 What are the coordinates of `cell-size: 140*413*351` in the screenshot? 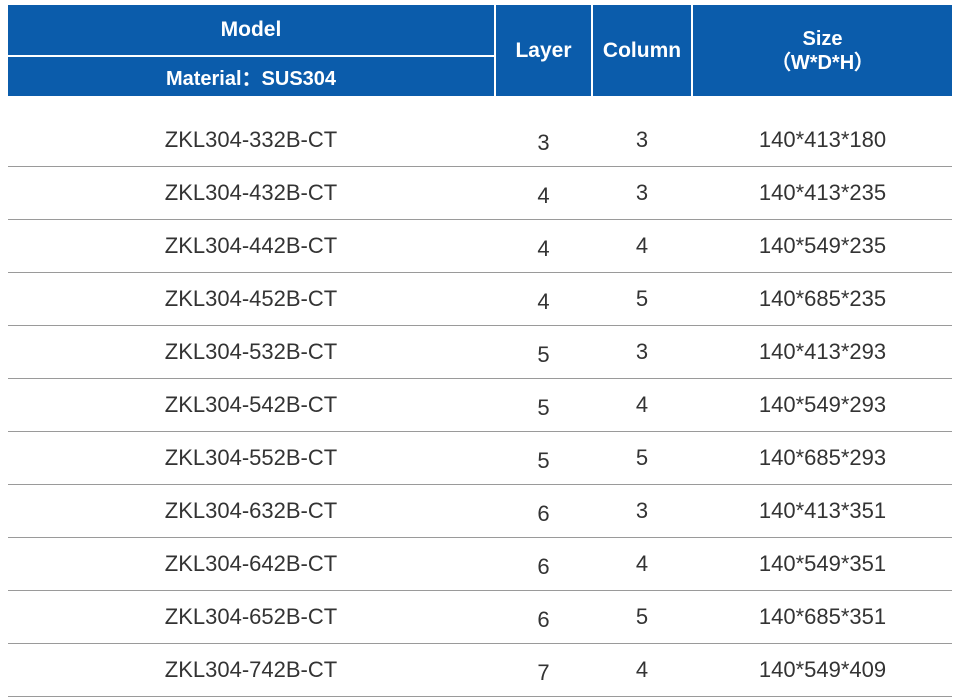 It's located at (822, 510).